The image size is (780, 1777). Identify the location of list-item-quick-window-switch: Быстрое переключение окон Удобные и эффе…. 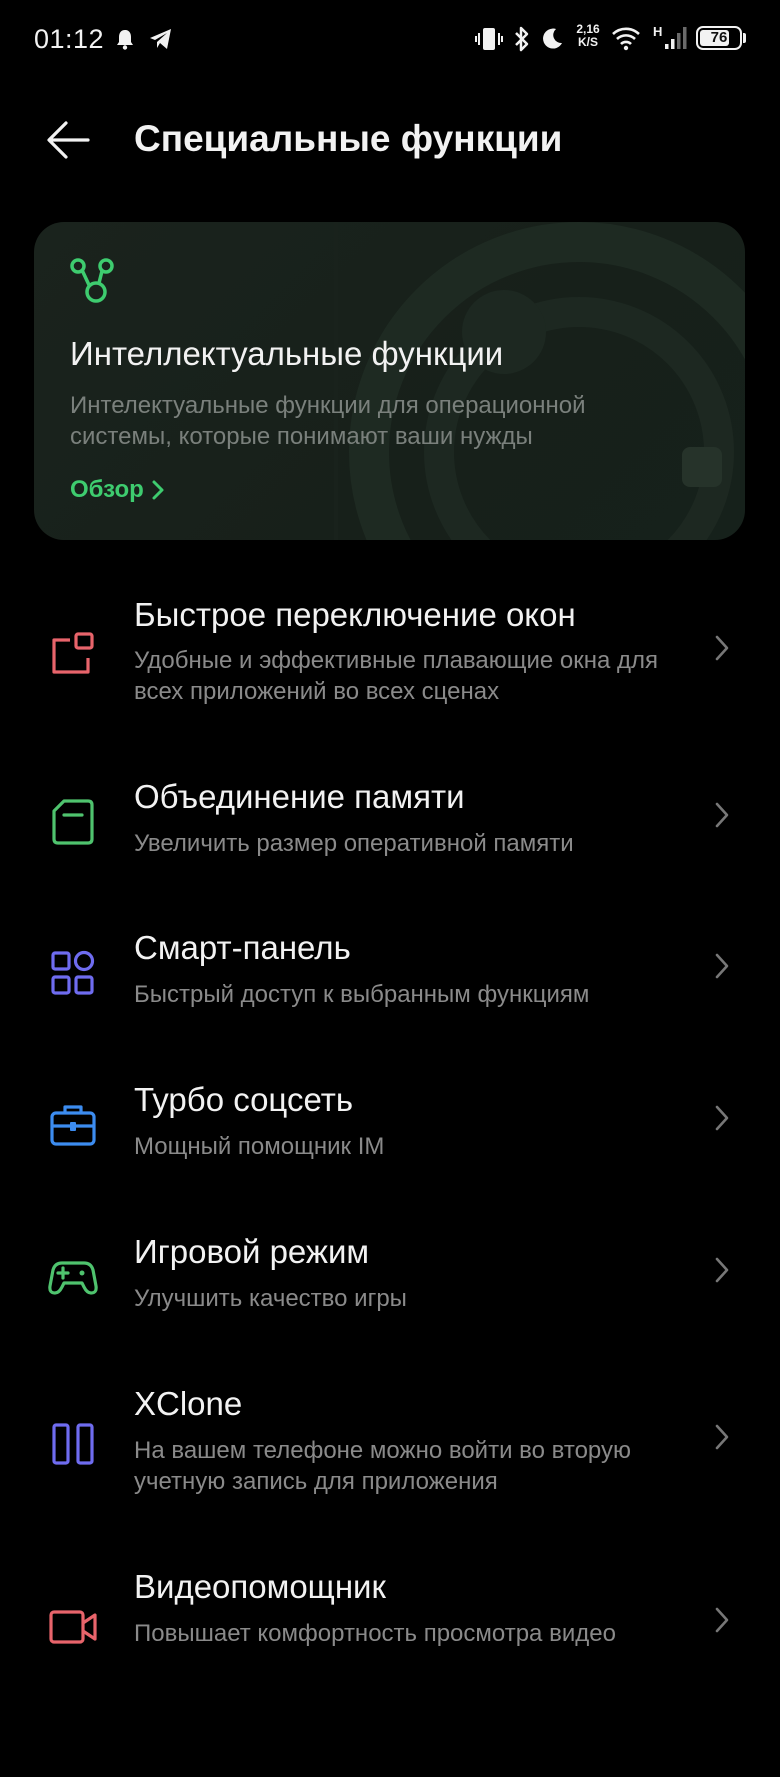
(390, 652).